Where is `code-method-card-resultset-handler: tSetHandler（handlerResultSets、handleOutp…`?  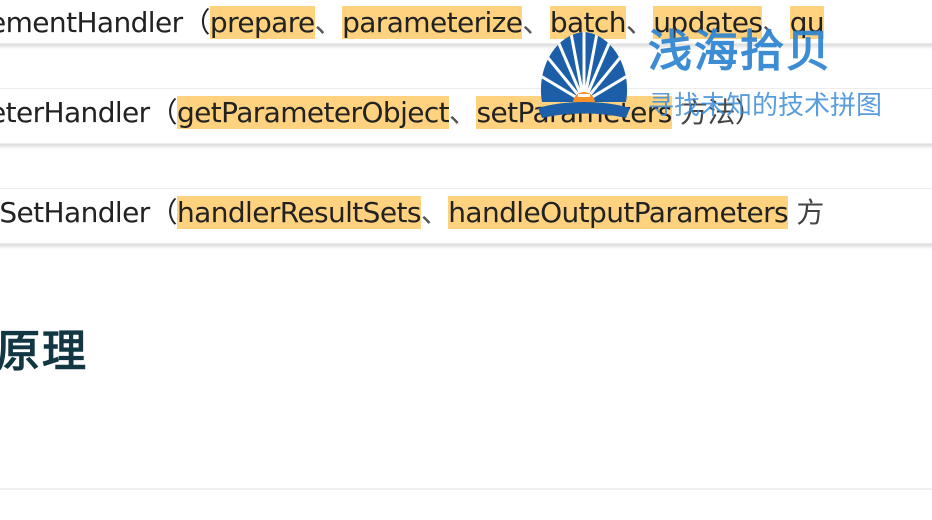
code-method-card-resultset-handler: tSetHandler（handlerResultSets、handleOutp… is located at coordinates (466, 216).